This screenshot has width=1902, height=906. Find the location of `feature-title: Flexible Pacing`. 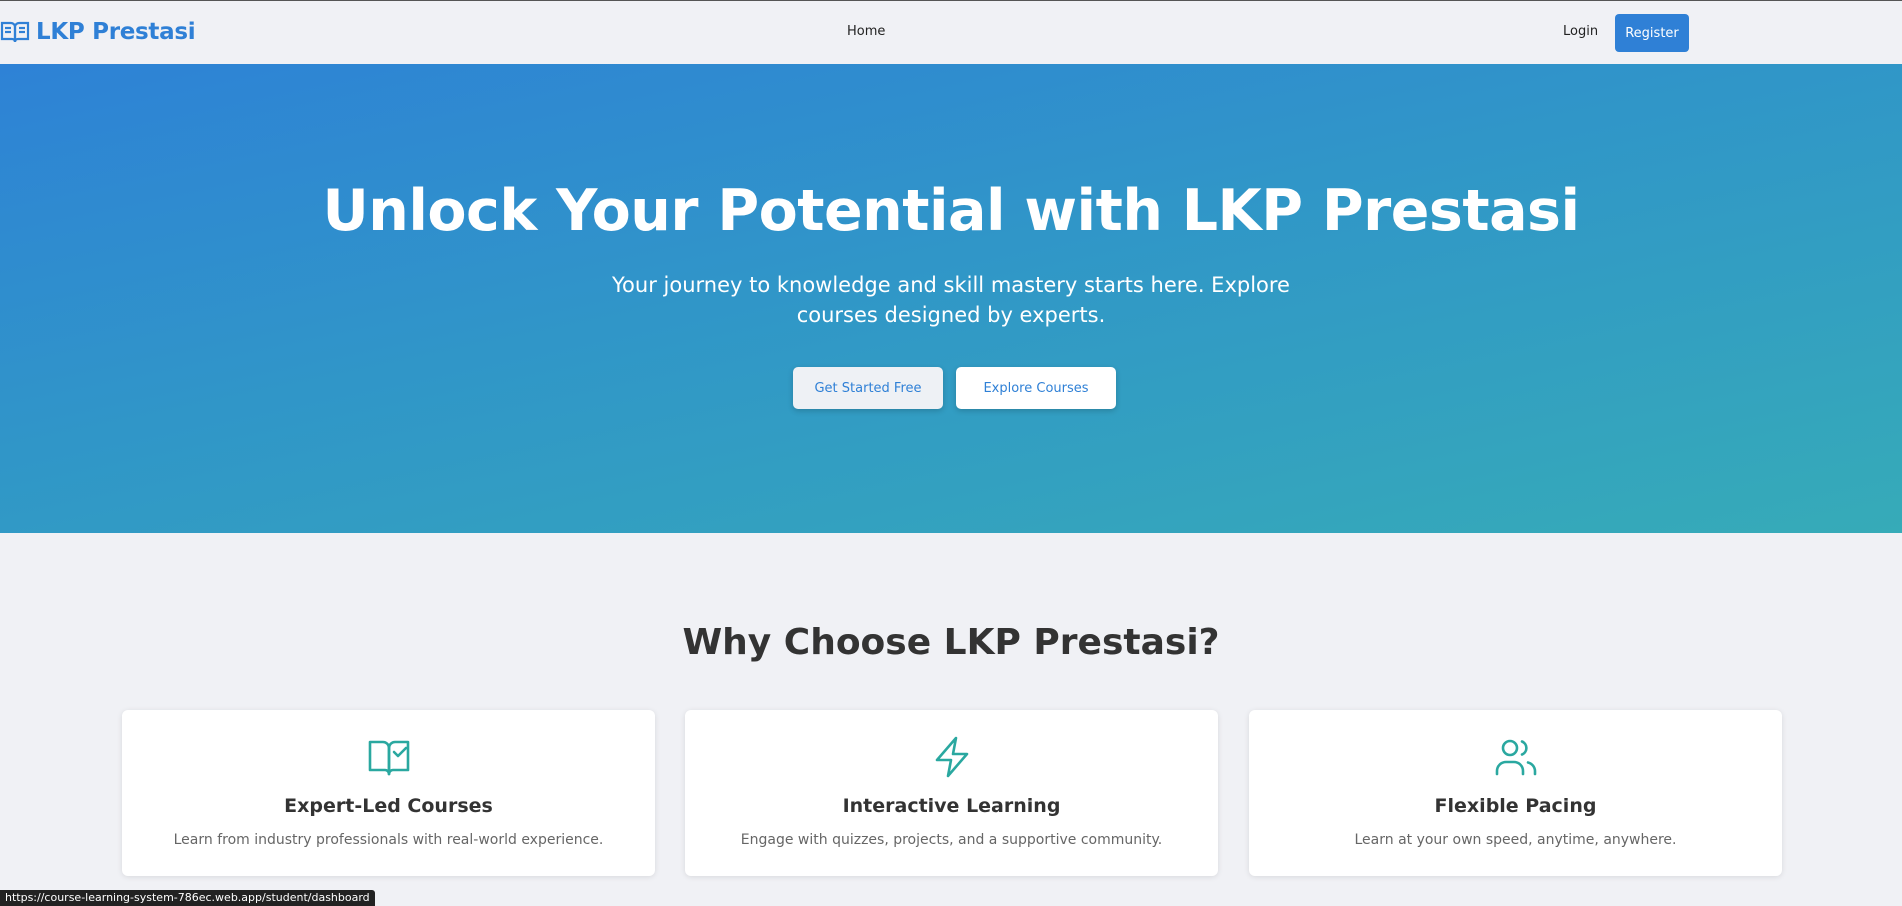

feature-title: Flexible Pacing is located at coordinates (1515, 806).